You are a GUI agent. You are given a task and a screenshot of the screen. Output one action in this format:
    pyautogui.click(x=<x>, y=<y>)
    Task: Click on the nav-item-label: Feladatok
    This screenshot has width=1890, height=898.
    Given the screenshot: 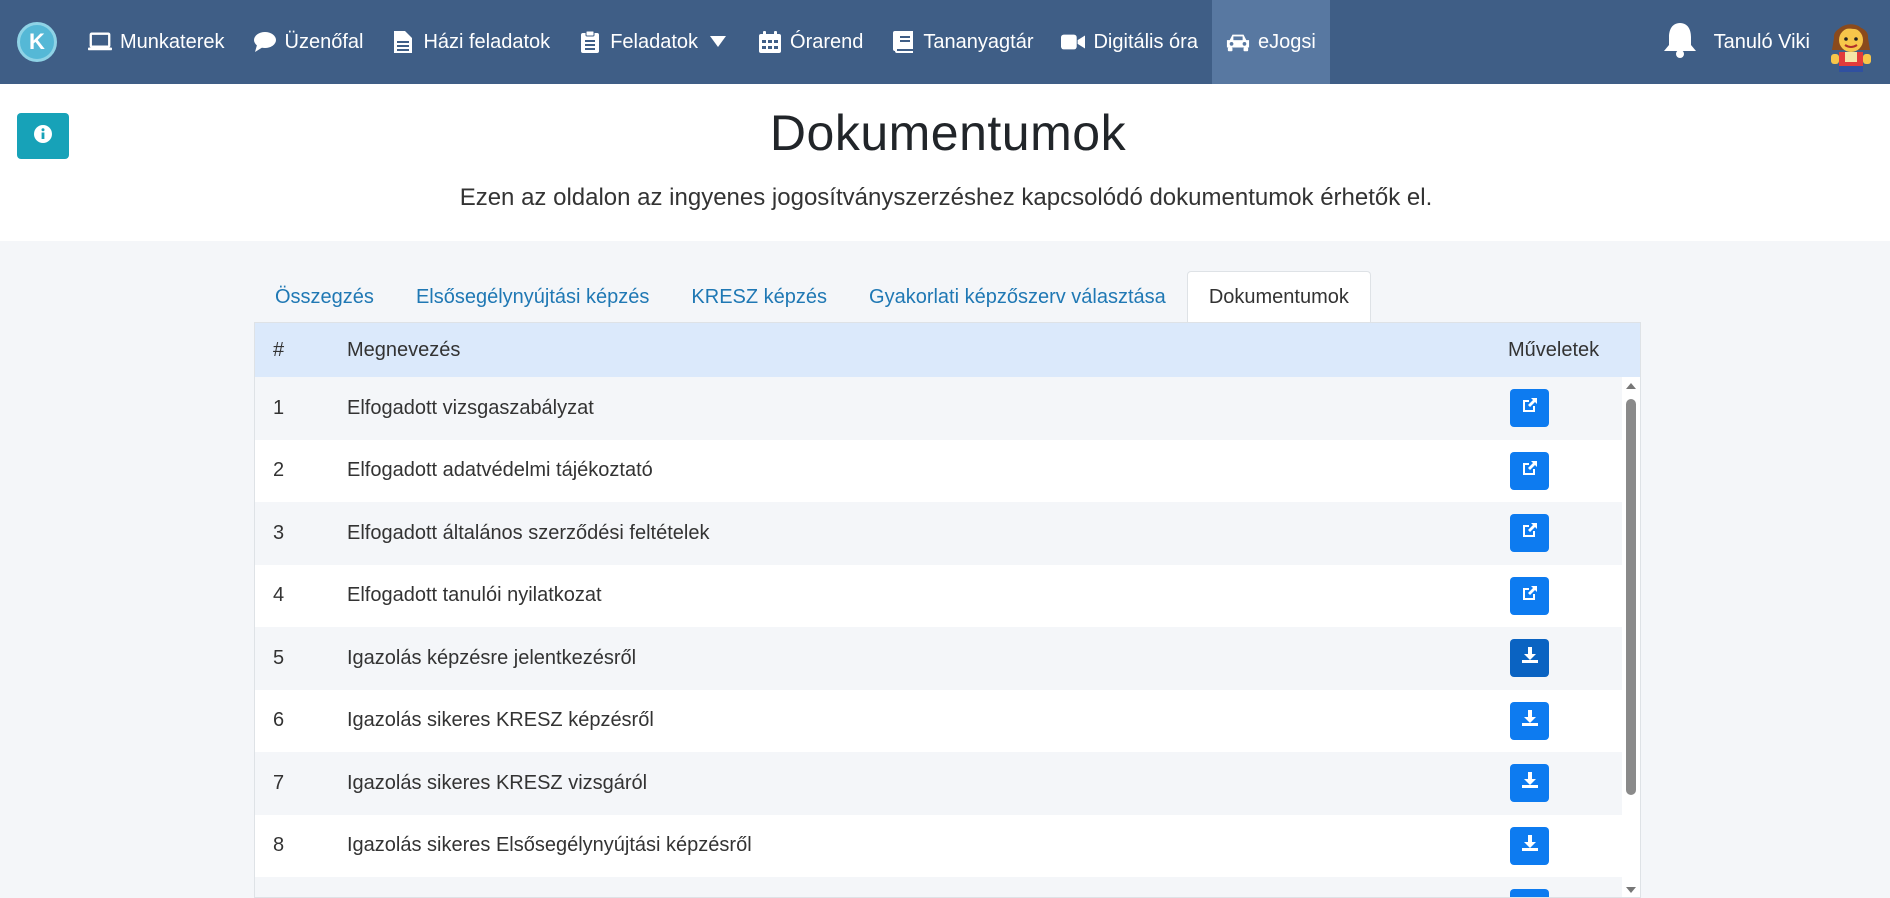 What is the action you would take?
    pyautogui.click(x=654, y=41)
    